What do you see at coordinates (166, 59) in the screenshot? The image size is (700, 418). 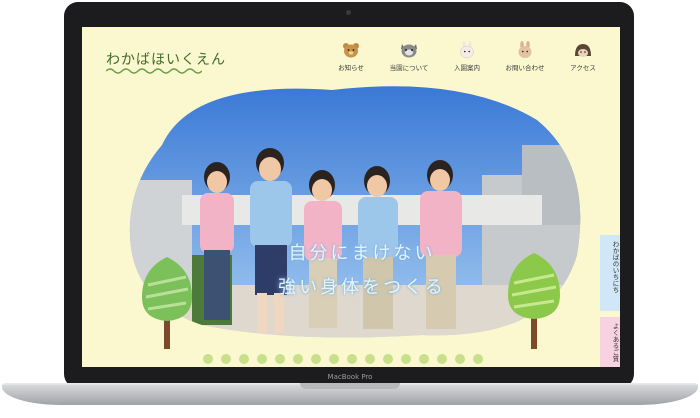 I see `site-logo: わかばほいくえん` at bounding box center [166, 59].